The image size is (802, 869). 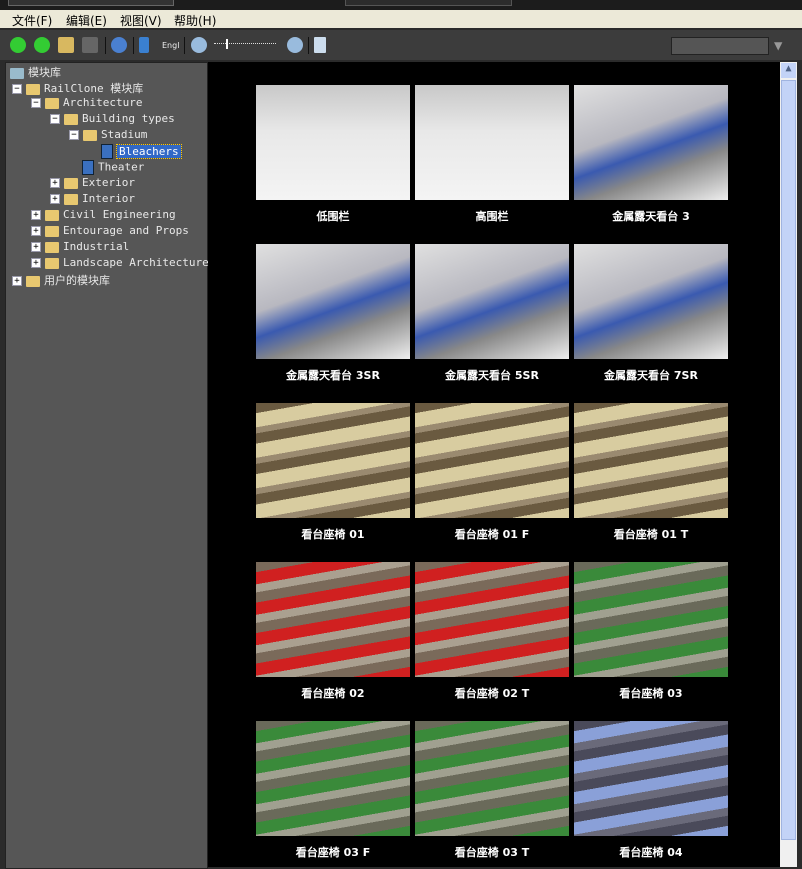 I want to click on tree-node: + Industrial, so click(x=80, y=247).